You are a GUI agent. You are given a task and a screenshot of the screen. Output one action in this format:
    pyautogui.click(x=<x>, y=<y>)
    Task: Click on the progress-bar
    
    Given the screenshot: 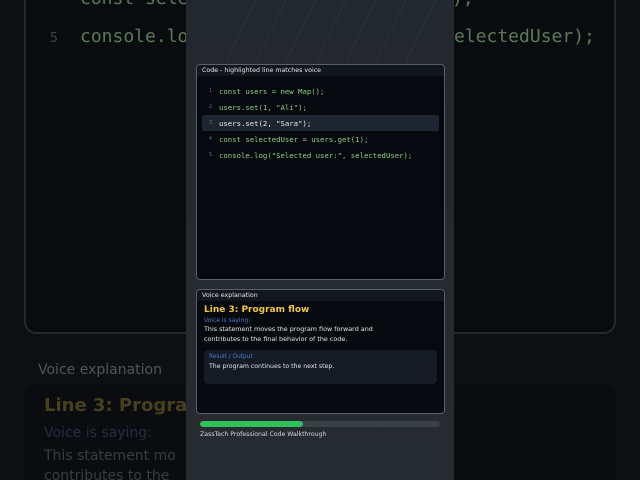 What is the action you would take?
    pyautogui.click(x=320, y=424)
    